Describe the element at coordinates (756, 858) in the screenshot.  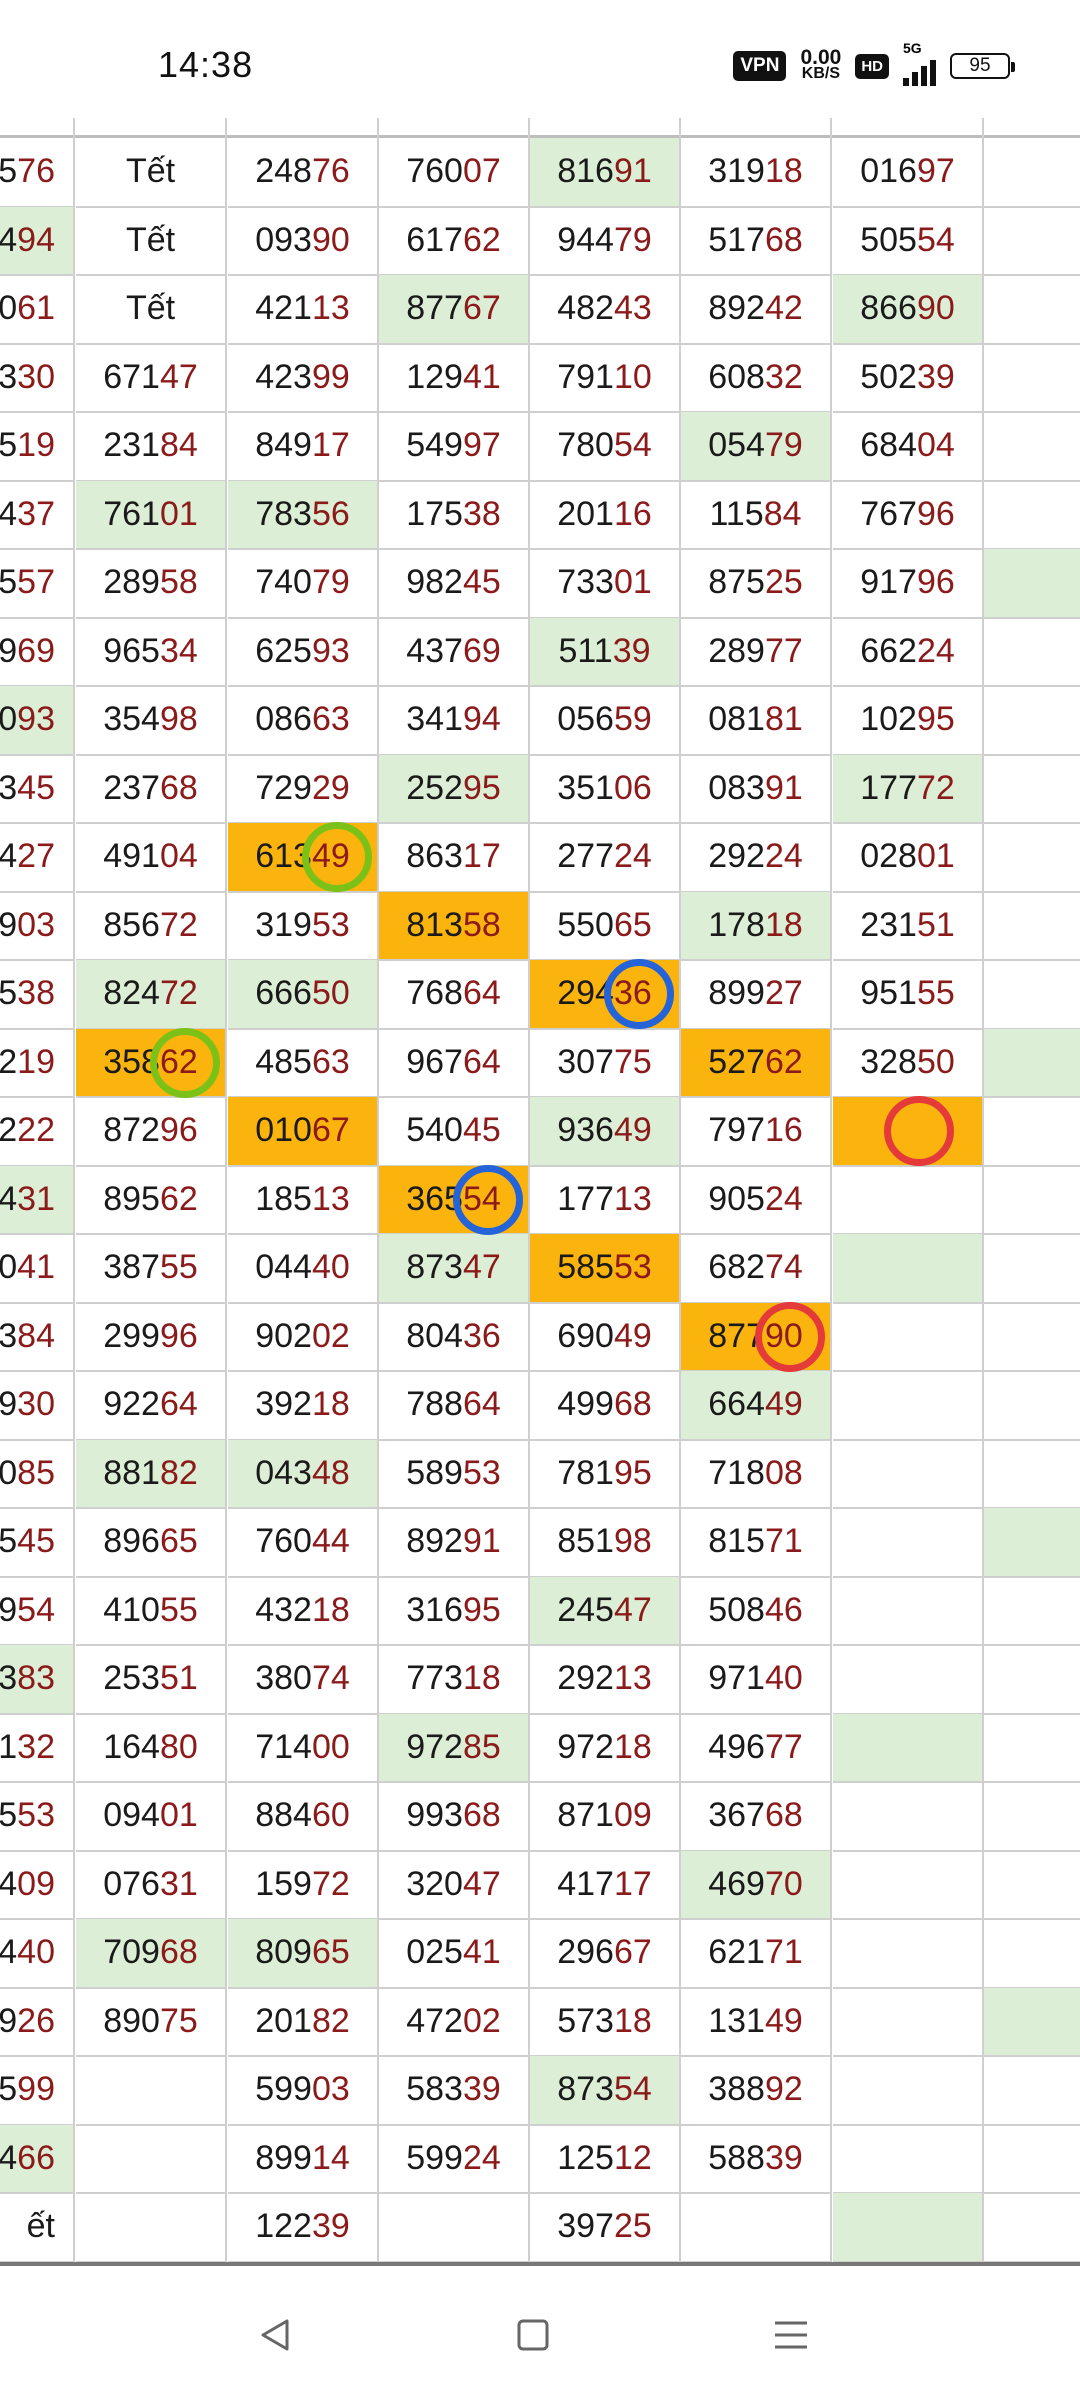
I see `table-cell: 292 24` at that location.